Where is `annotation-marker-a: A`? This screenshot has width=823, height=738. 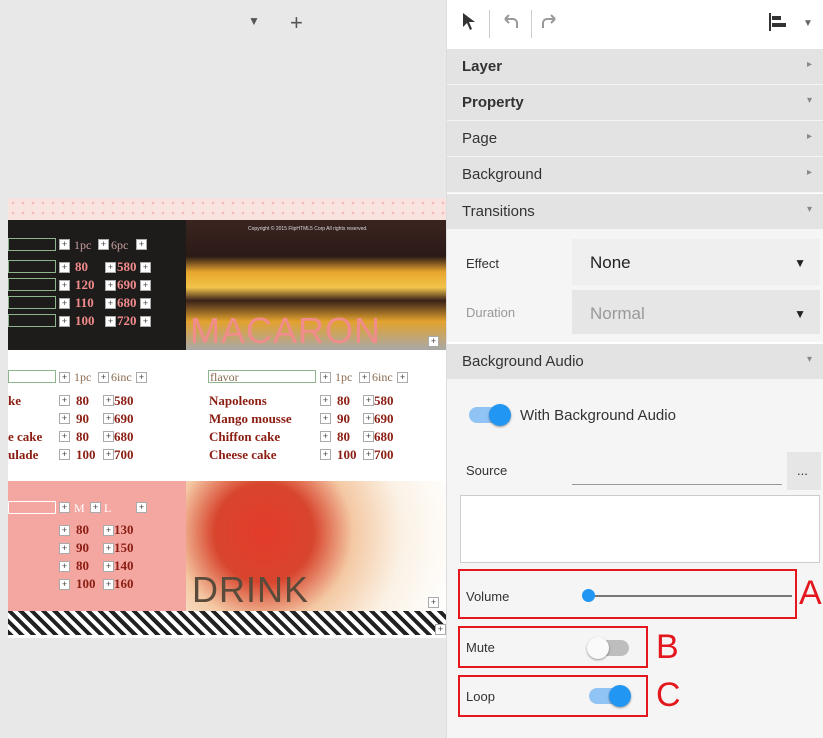
annotation-marker-a: A is located at coordinates (810, 593).